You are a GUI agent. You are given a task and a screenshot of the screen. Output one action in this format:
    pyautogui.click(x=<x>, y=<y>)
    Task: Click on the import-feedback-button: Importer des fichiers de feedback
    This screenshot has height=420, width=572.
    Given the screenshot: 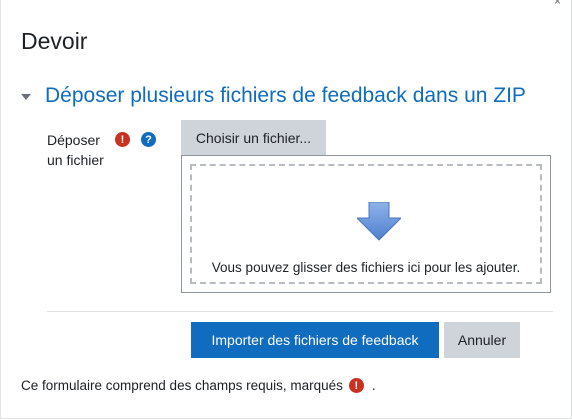 What is the action you would take?
    pyautogui.click(x=315, y=340)
    